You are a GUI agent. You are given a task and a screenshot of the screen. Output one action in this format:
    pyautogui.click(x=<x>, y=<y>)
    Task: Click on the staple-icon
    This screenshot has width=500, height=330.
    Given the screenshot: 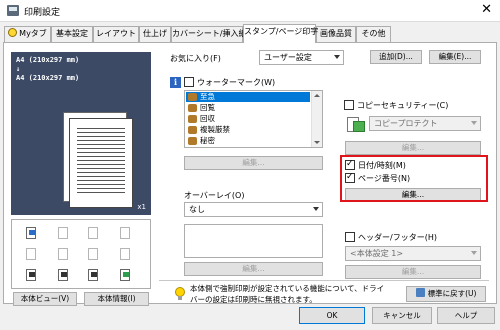 What is the action you would take?
    pyautogui.click(x=93, y=233)
    